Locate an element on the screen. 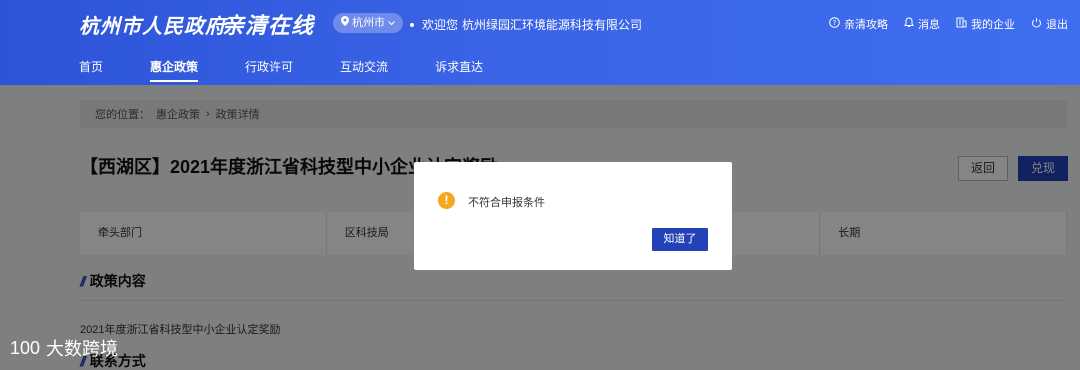  alert-dialog: ! 不符合申报条件 知道了 is located at coordinates (573, 216).